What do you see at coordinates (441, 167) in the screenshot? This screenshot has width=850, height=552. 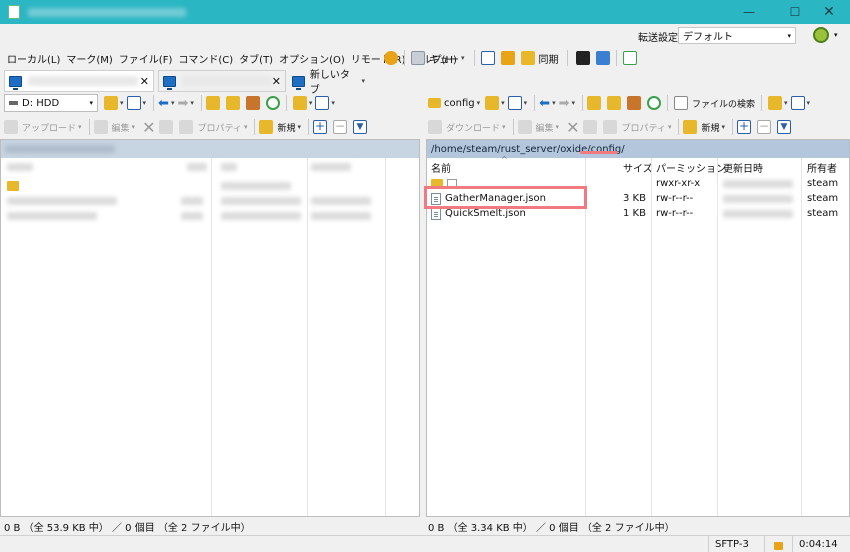 I see `col-name: 名前` at bounding box center [441, 167].